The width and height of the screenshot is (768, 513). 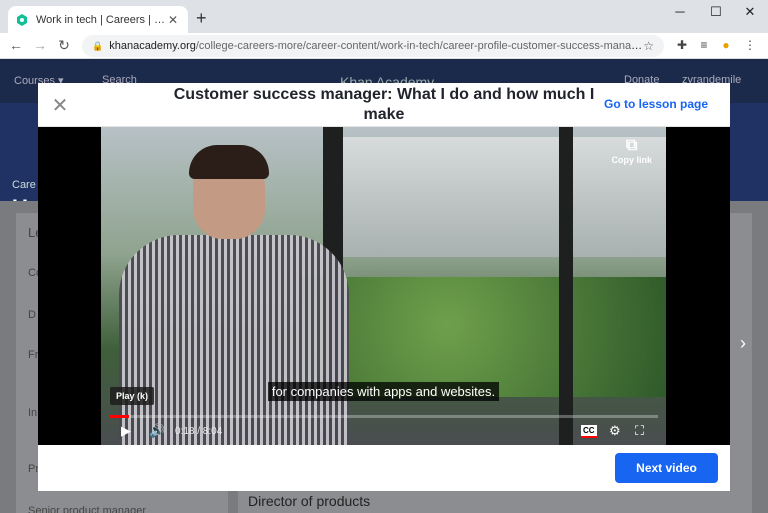 What do you see at coordinates (383, 416) in the screenshot?
I see `progress-bar` at bounding box center [383, 416].